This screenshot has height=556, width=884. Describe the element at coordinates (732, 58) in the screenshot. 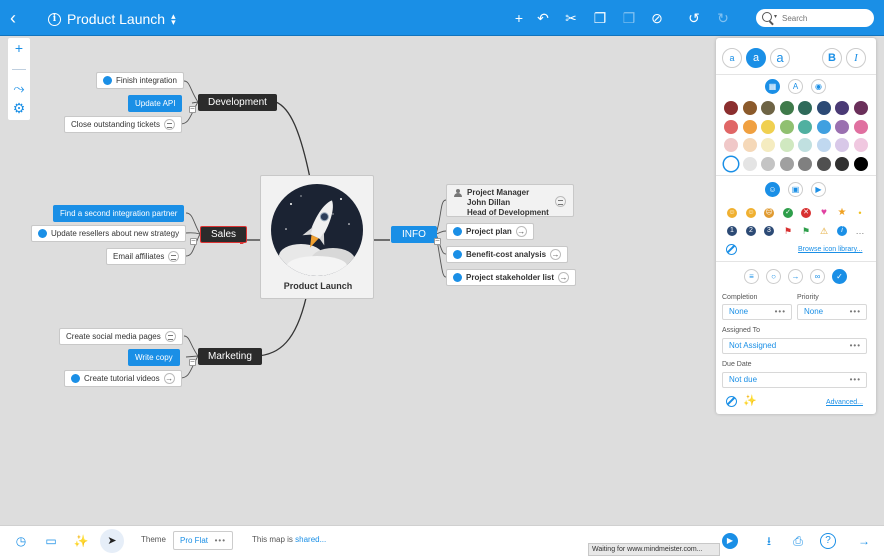

I see `font-size-small-button: a` at that location.